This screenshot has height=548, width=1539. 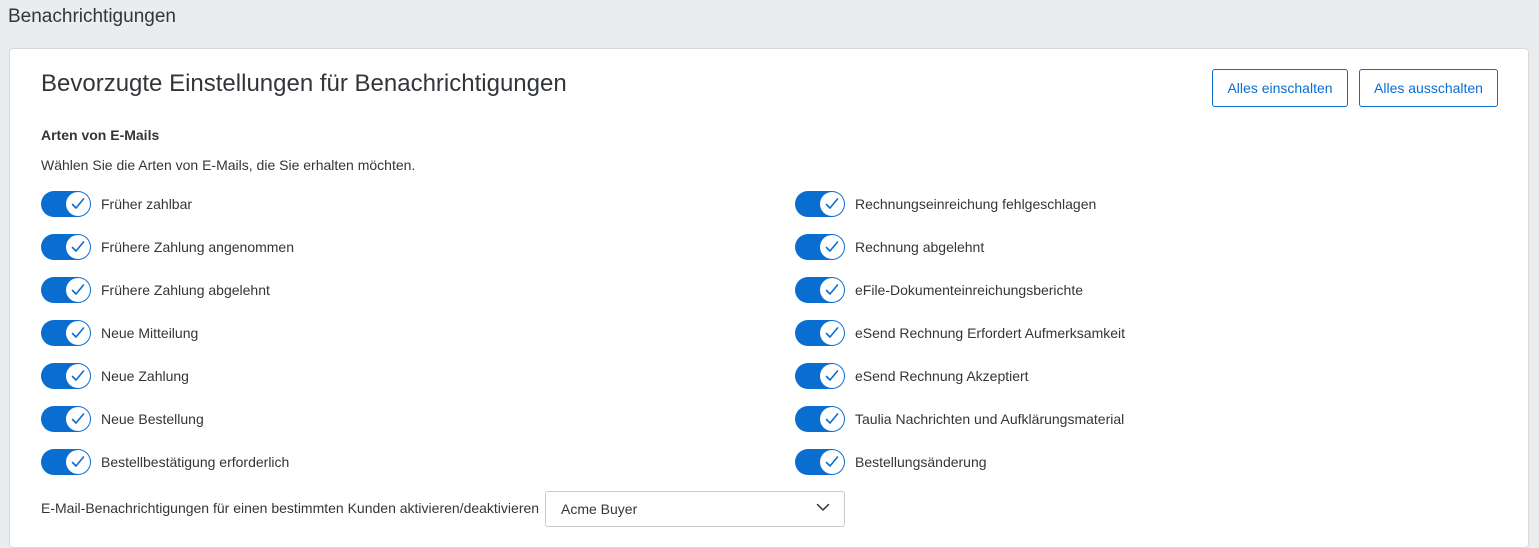 I want to click on toggle-row: Frühere Zahlung angenommen, so click(x=167, y=247).